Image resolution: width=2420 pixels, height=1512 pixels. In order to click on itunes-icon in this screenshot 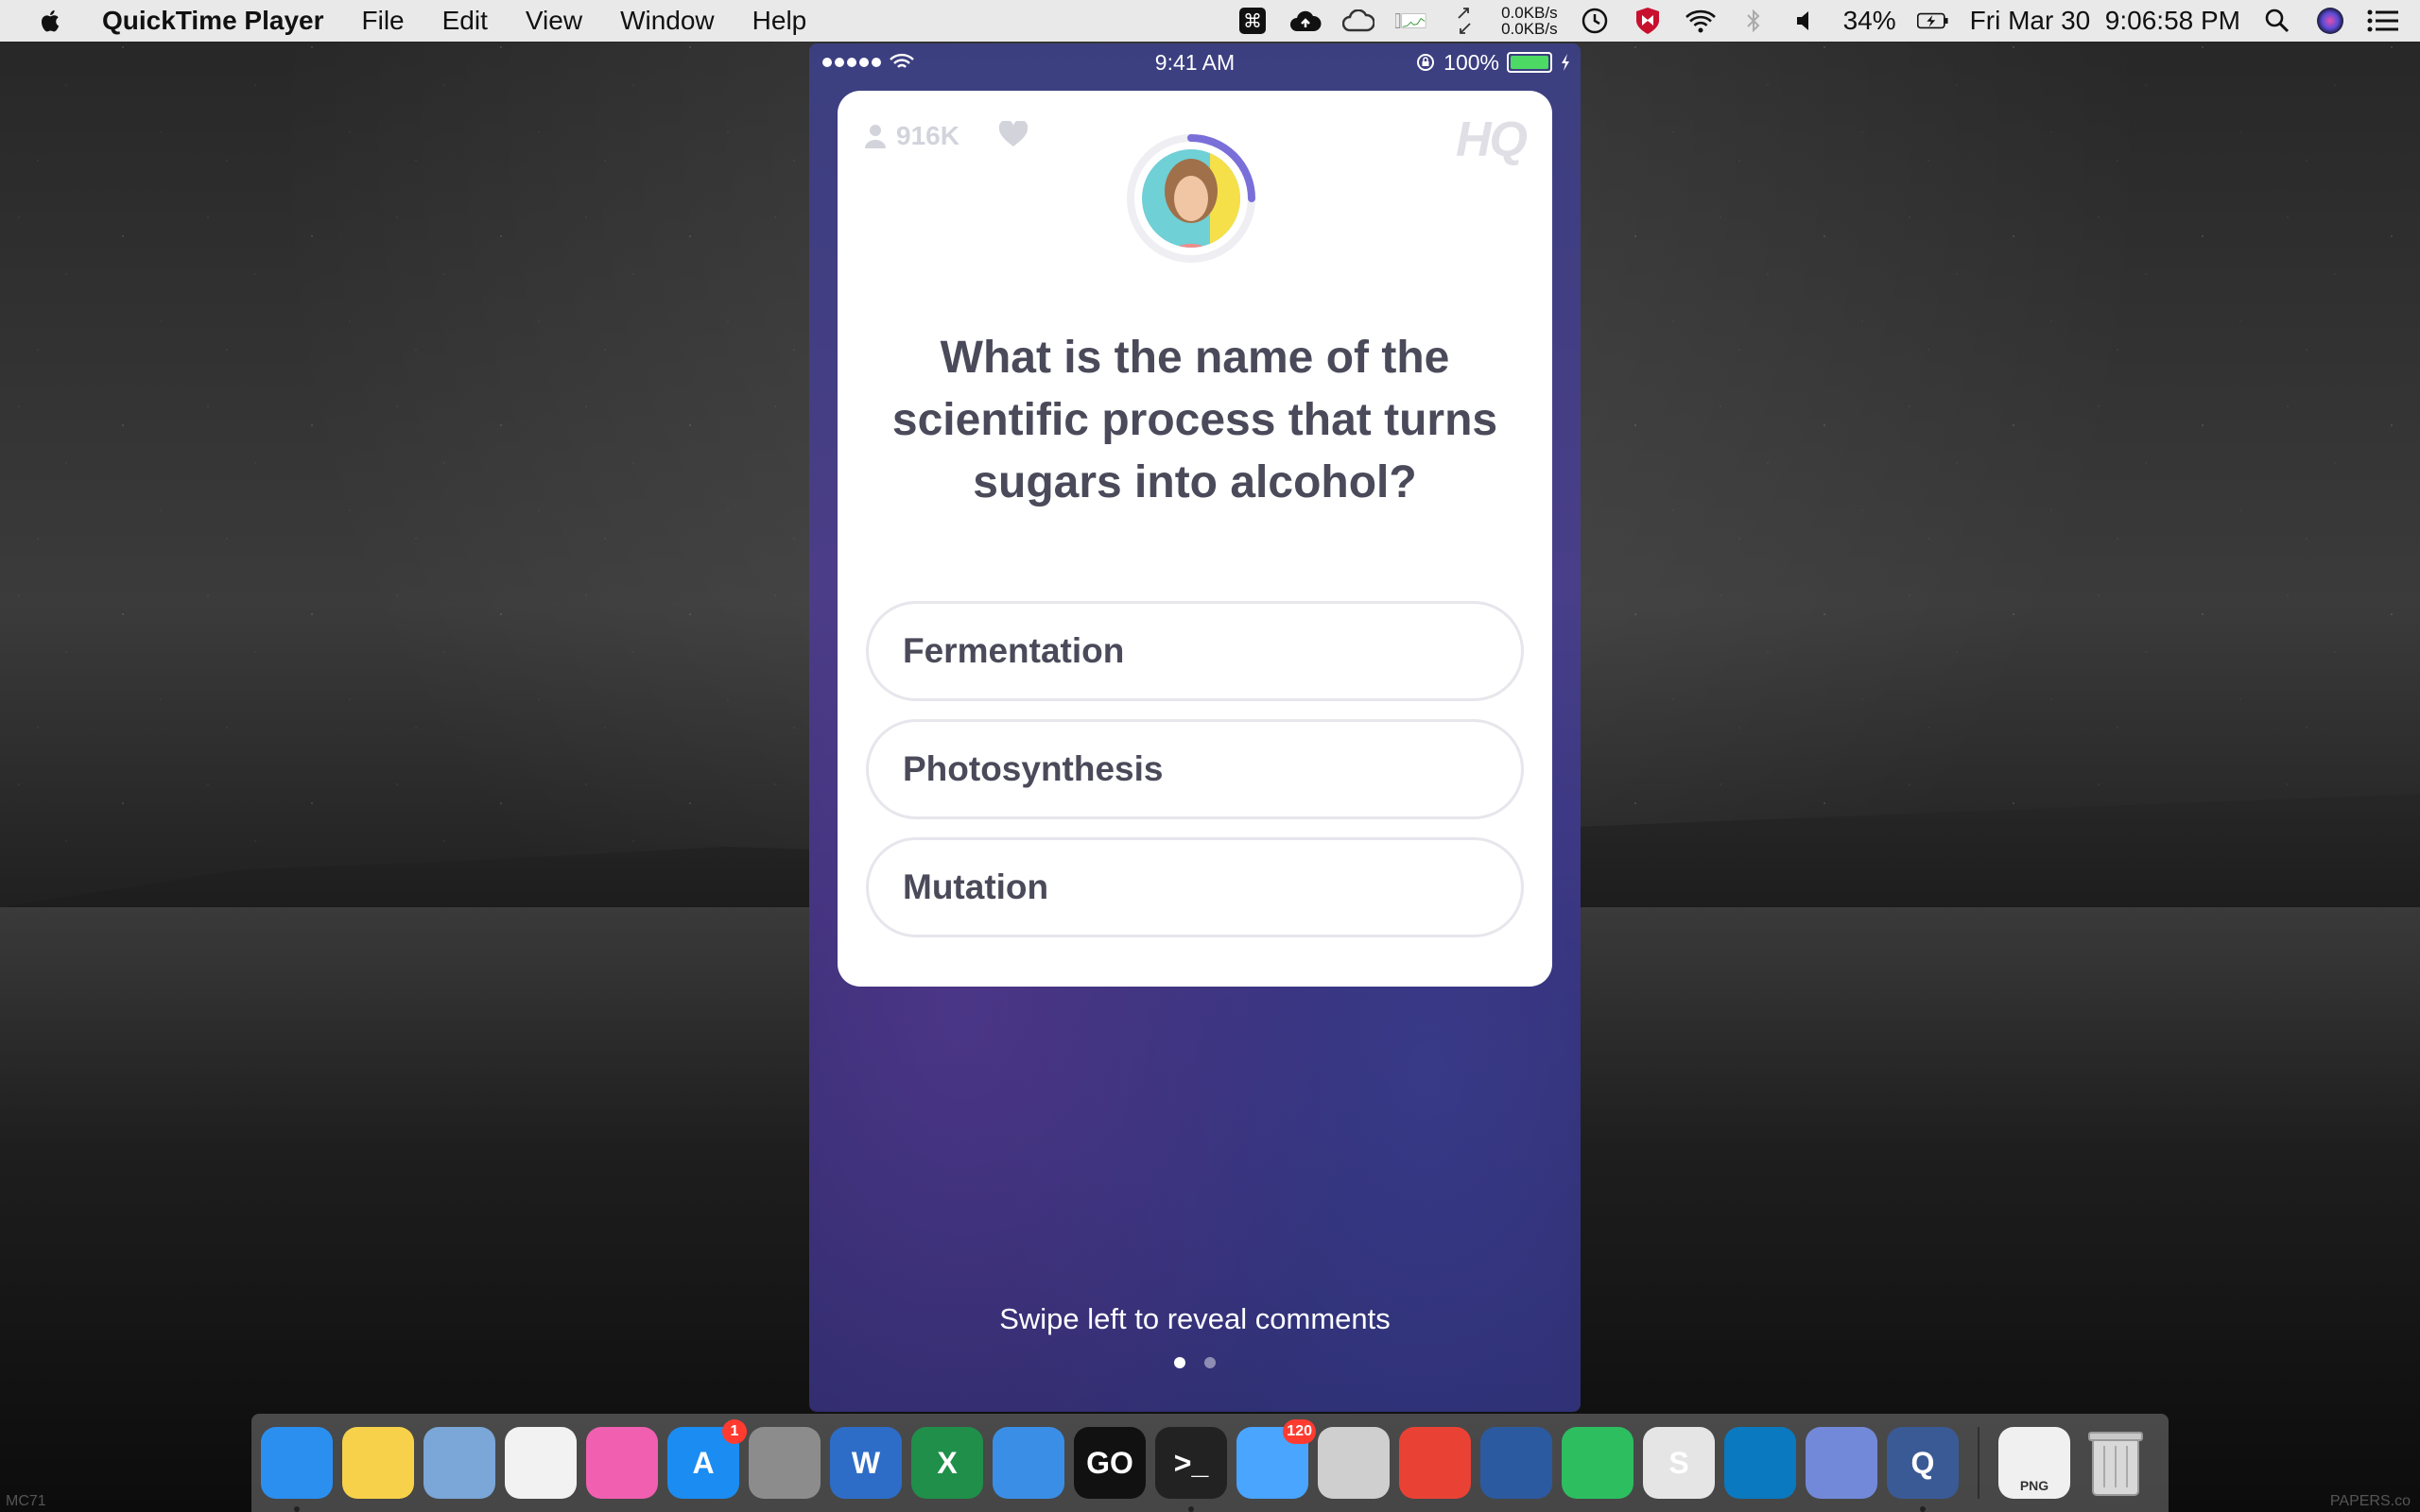, I will do `click(622, 1463)`.